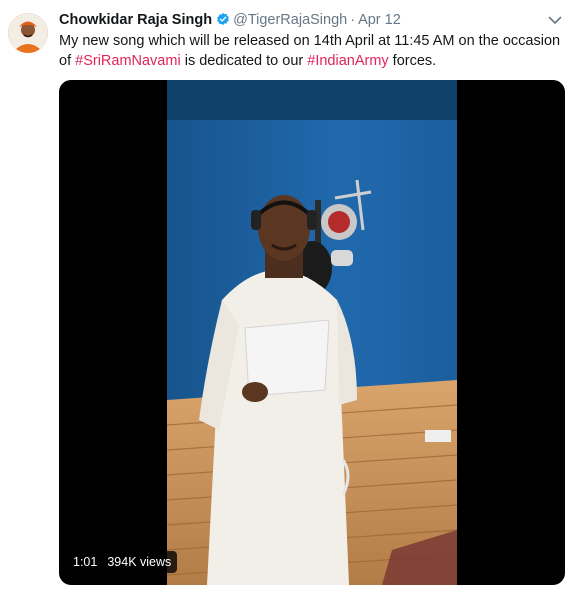 Image resolution: width=569 pixels, height=591 pixels. Describe the element at coordinates (128, 61) in the screenshot. I see `hashtag-sriramnavami: #SriRamNavami` at that location.